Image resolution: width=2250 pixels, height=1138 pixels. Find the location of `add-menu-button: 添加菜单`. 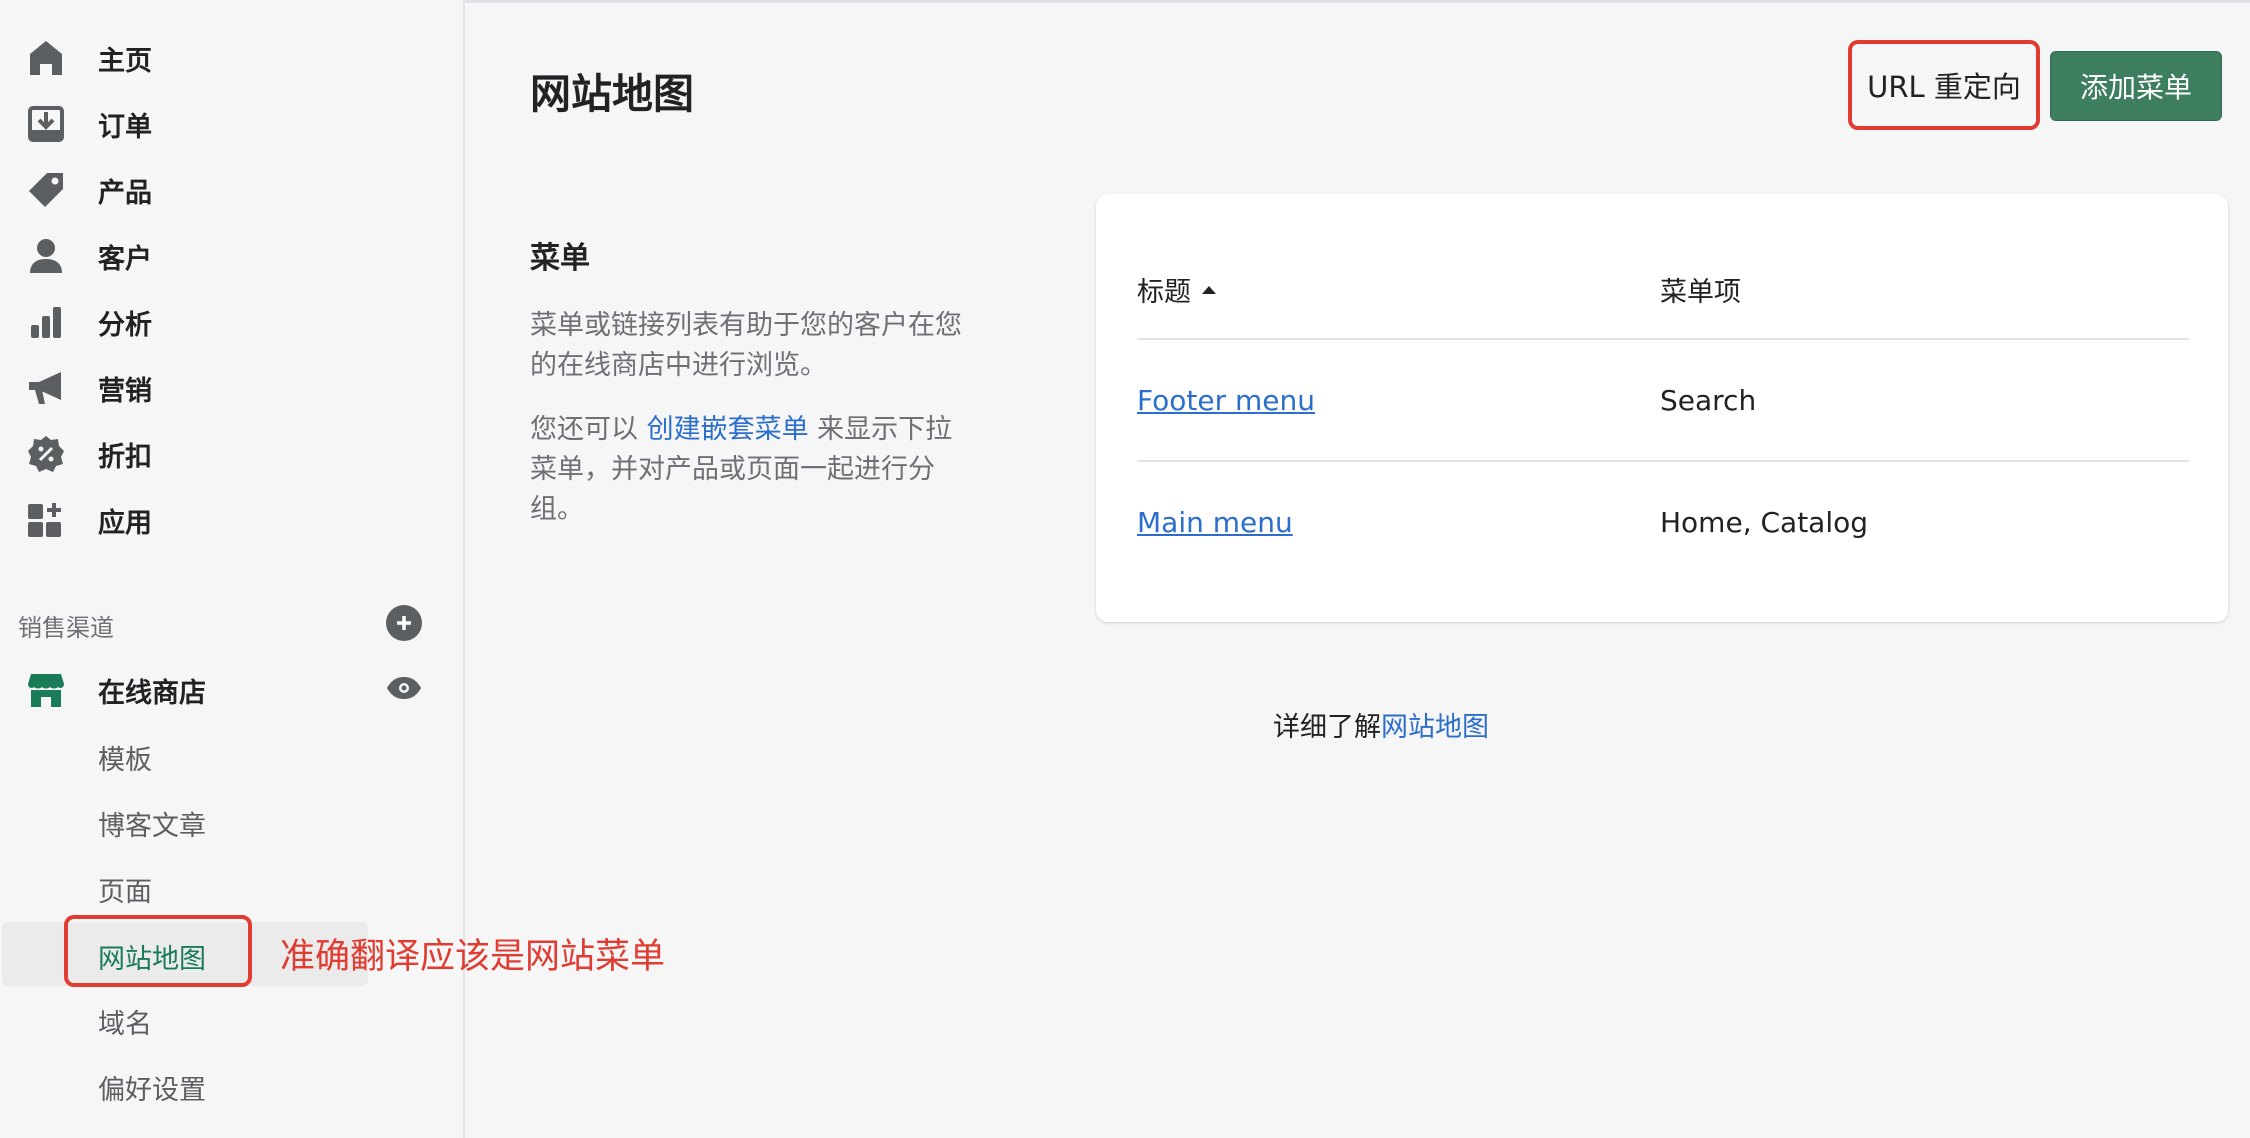

add-menu-button: 添加菜单 is located at coordinates (2136, 86).